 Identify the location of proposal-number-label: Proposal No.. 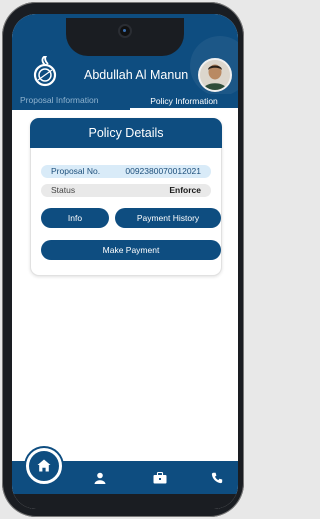
(76, 171).